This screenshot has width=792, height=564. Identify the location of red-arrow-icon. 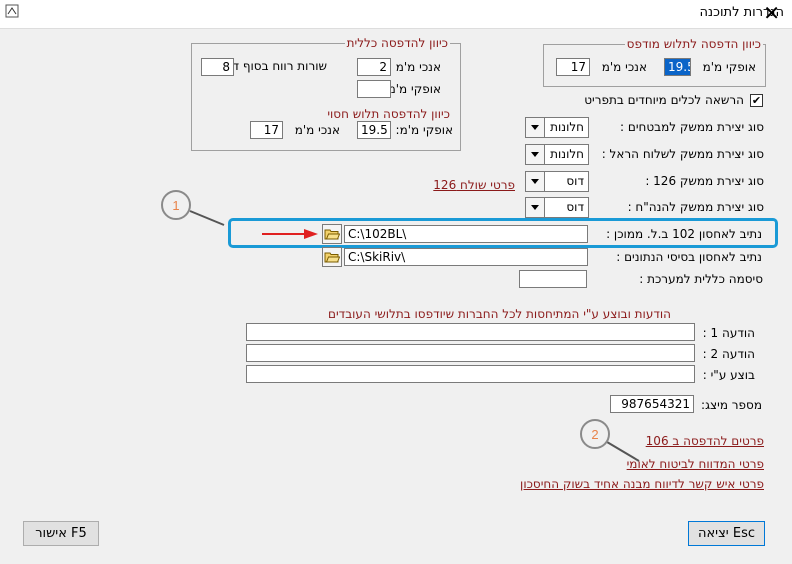
(290, 234).